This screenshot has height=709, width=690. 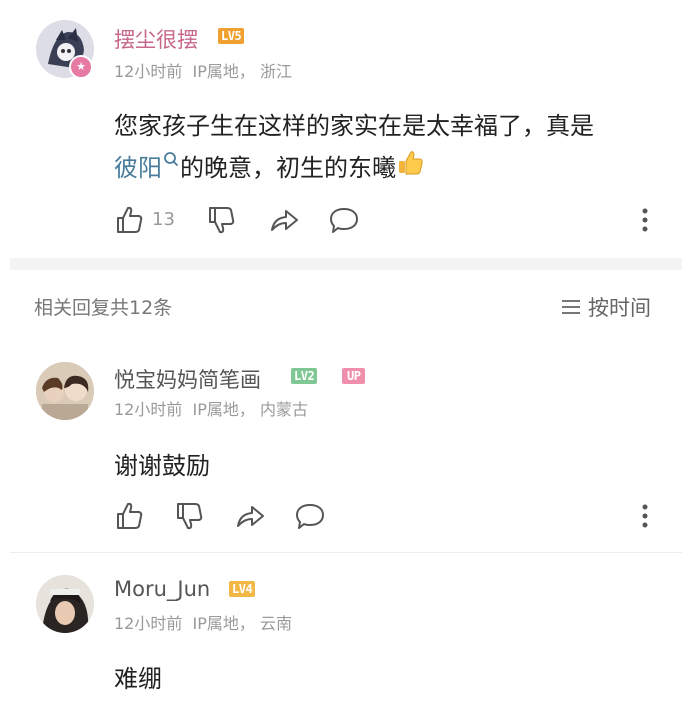 I want to click on sort-button: 按时间, so click(x=615, y=306).